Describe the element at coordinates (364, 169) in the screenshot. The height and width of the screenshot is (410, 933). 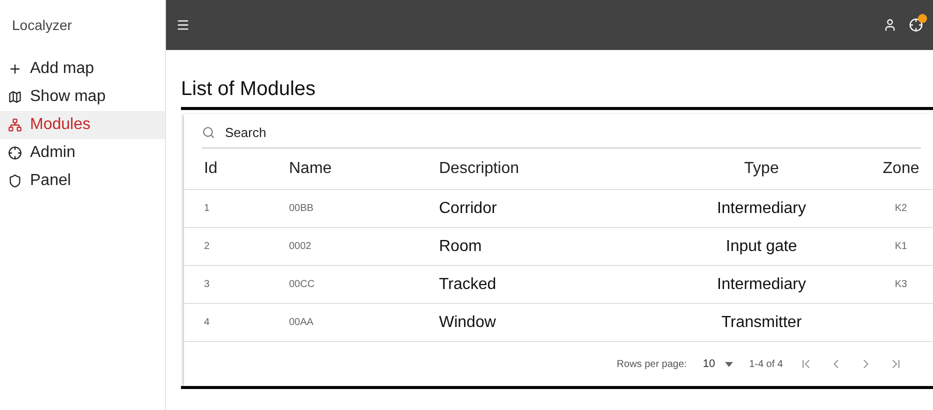
I see `column-header: Name` at that location.